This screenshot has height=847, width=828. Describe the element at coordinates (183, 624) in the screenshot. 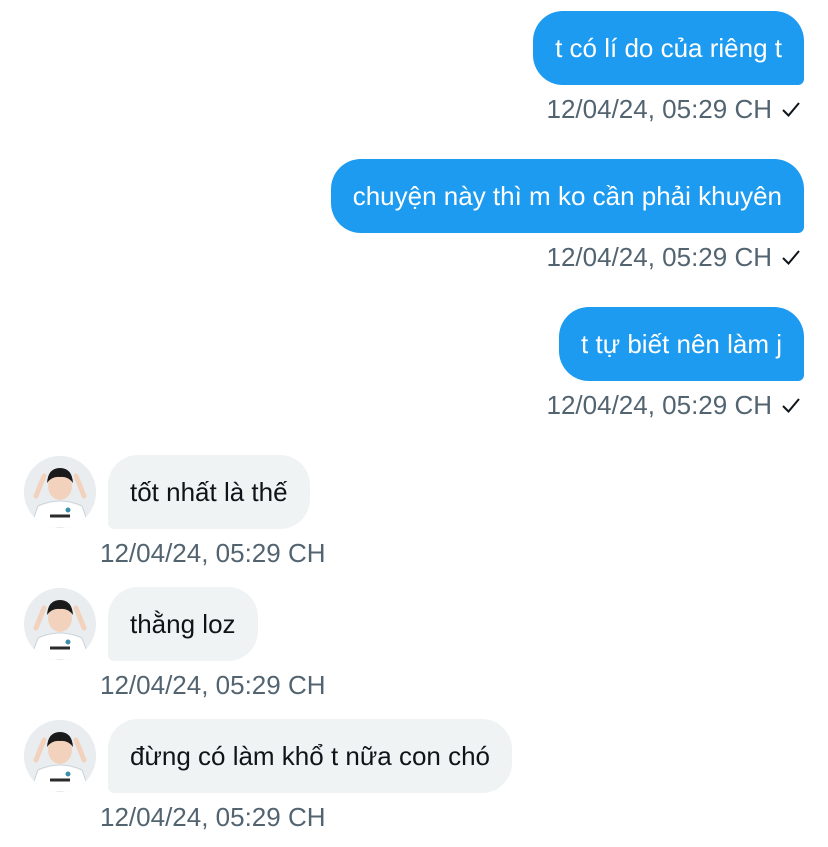

I see `message-bubble-incoming: thằng loz` at that location.